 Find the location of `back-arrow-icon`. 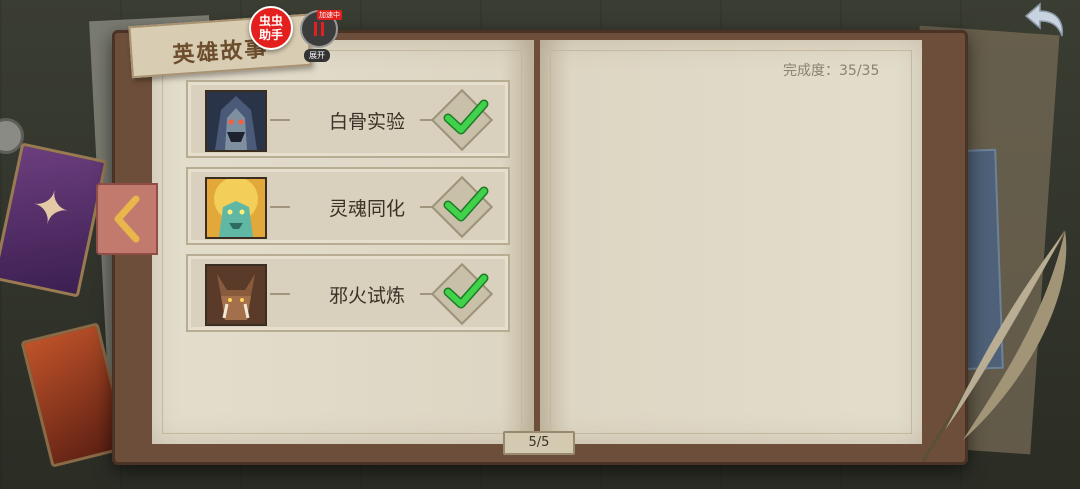

back-arrow-icon is located at coordinates (1043, 19).